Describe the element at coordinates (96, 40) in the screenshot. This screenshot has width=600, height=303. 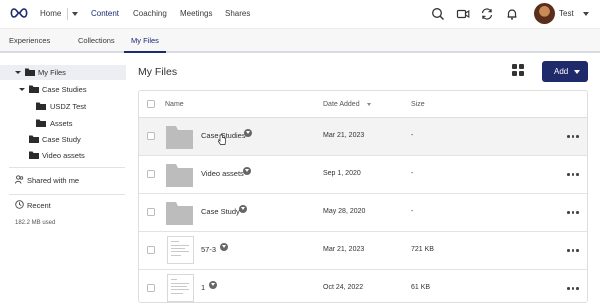
I see `tab-collections: Collections` at that location.